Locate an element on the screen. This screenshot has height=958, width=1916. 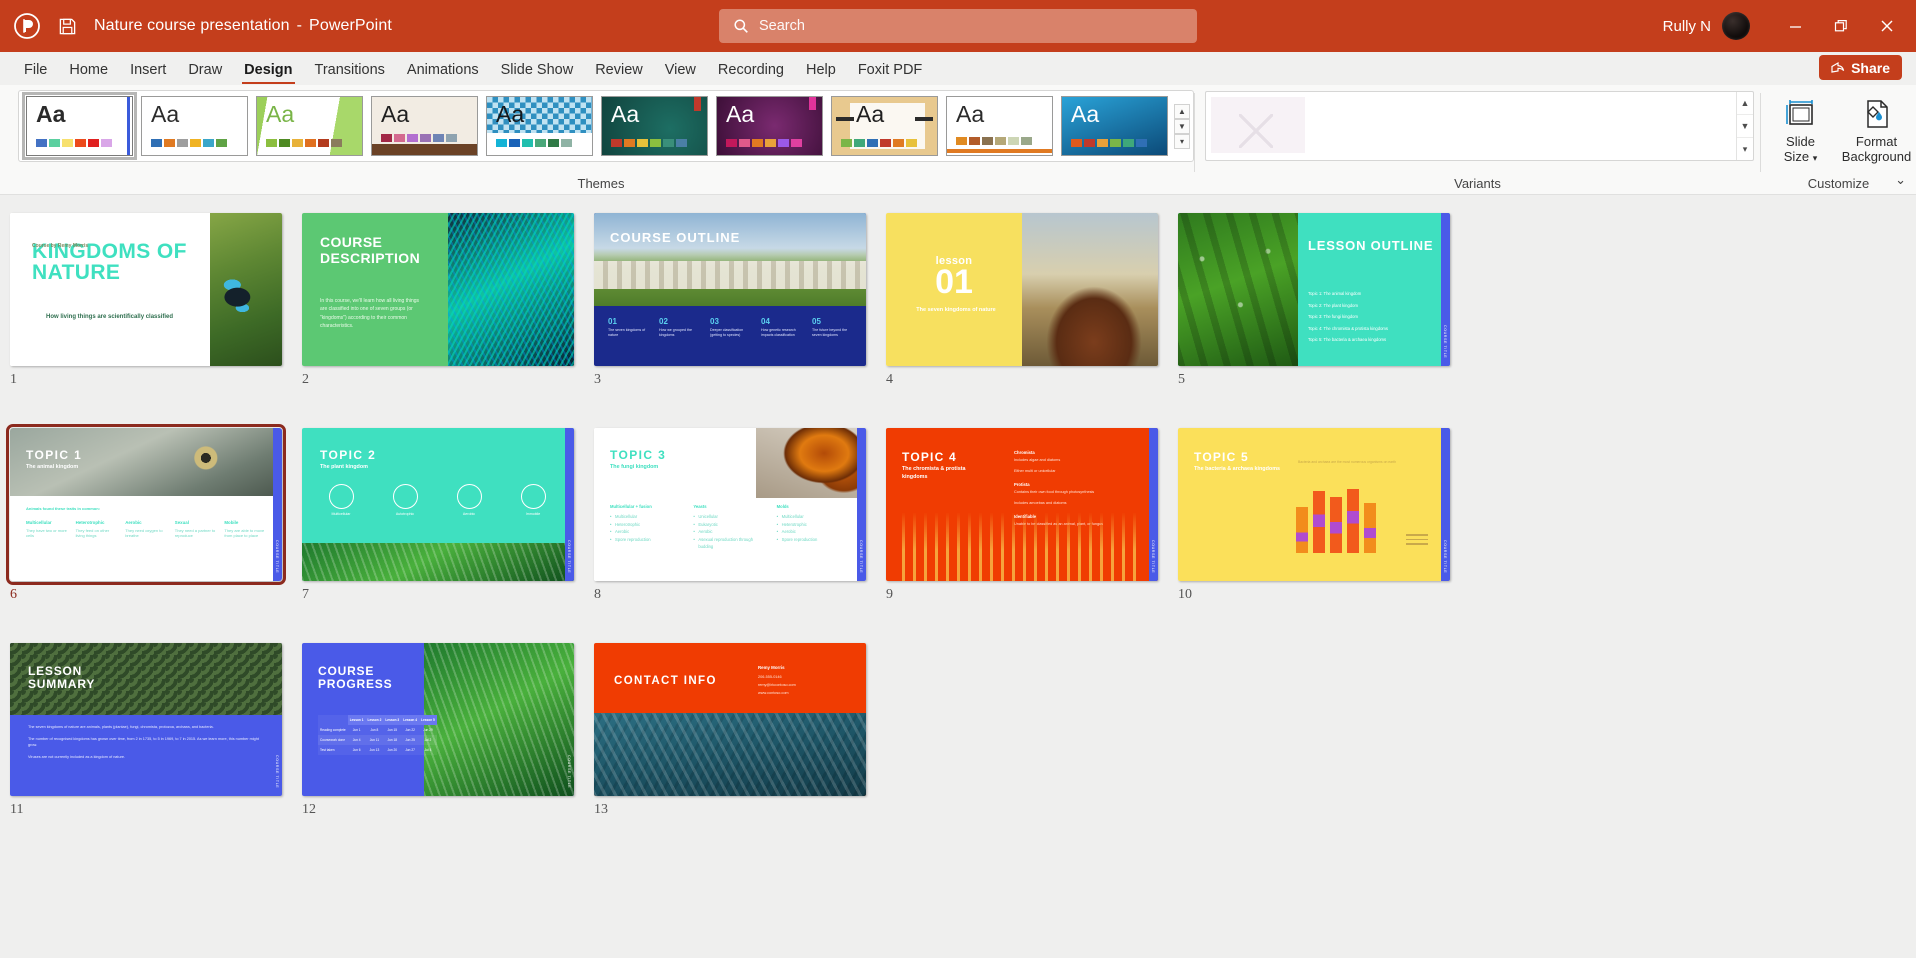
theme-item-1: Aa is located at coordinates (194, 126).